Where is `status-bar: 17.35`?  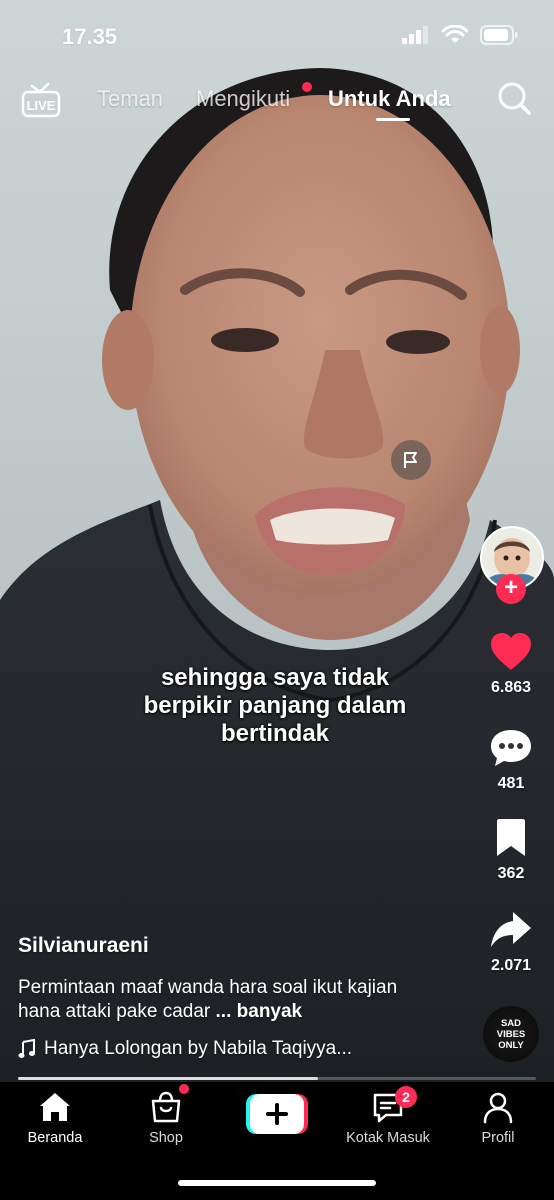 status-bar: 17.35 is located at coordinates (277, 35).